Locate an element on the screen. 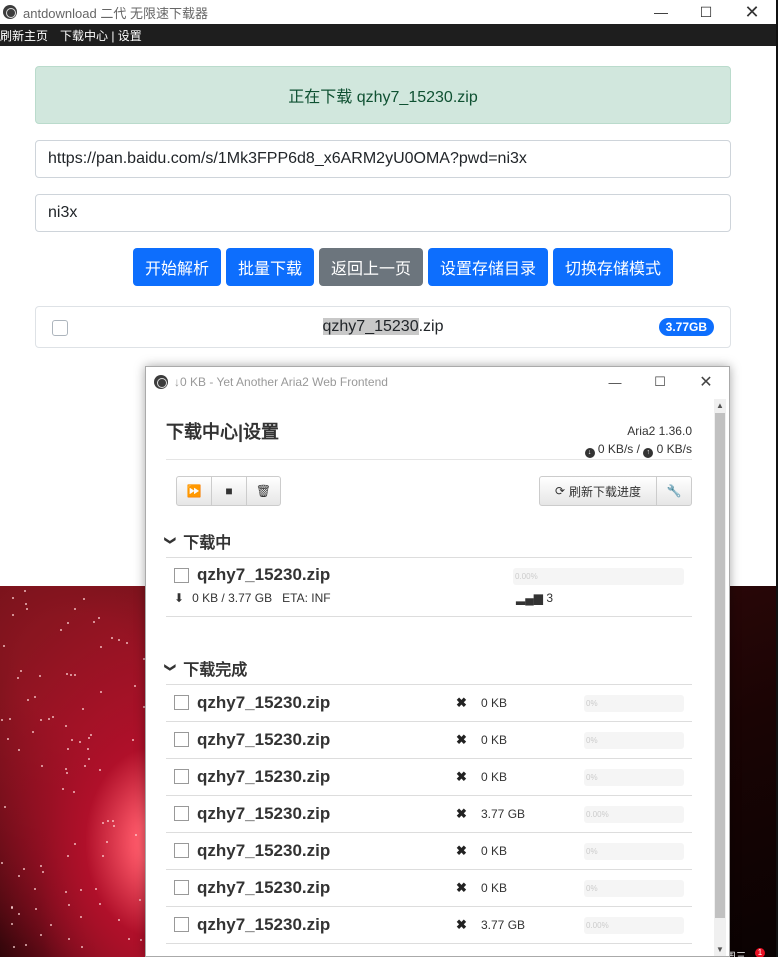 The width and height of the screenshot is (778, 957). download-speed-icon: ↓ is located at coordinates (589, 453).